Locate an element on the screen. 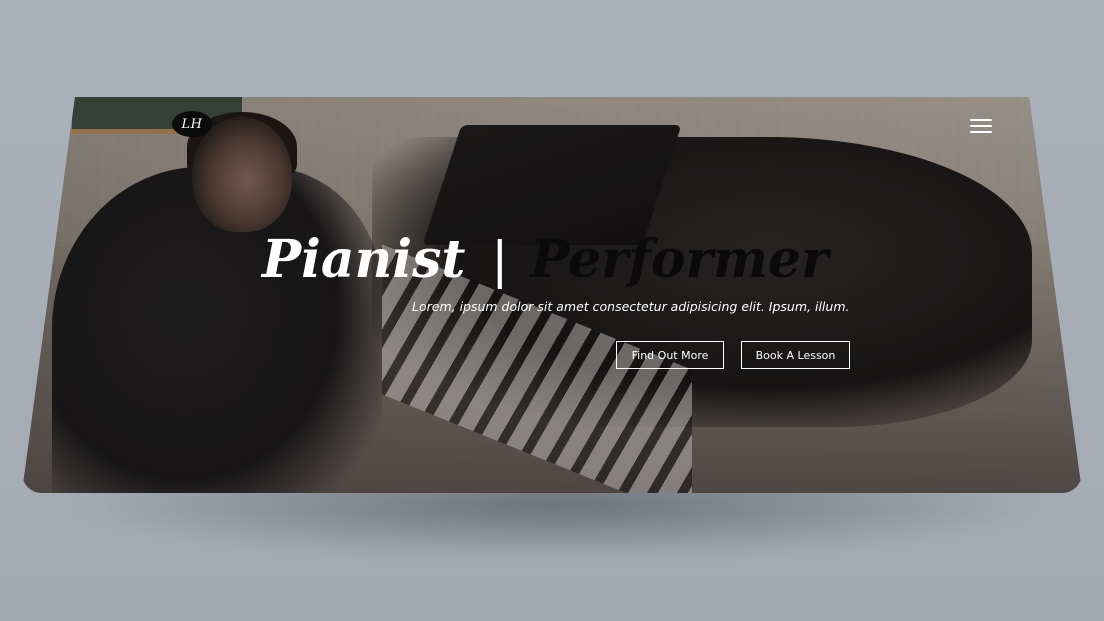 This screenshot has height=621, width=1104. hero-title-pianist: Pianist is located at coordinates (364, 259).